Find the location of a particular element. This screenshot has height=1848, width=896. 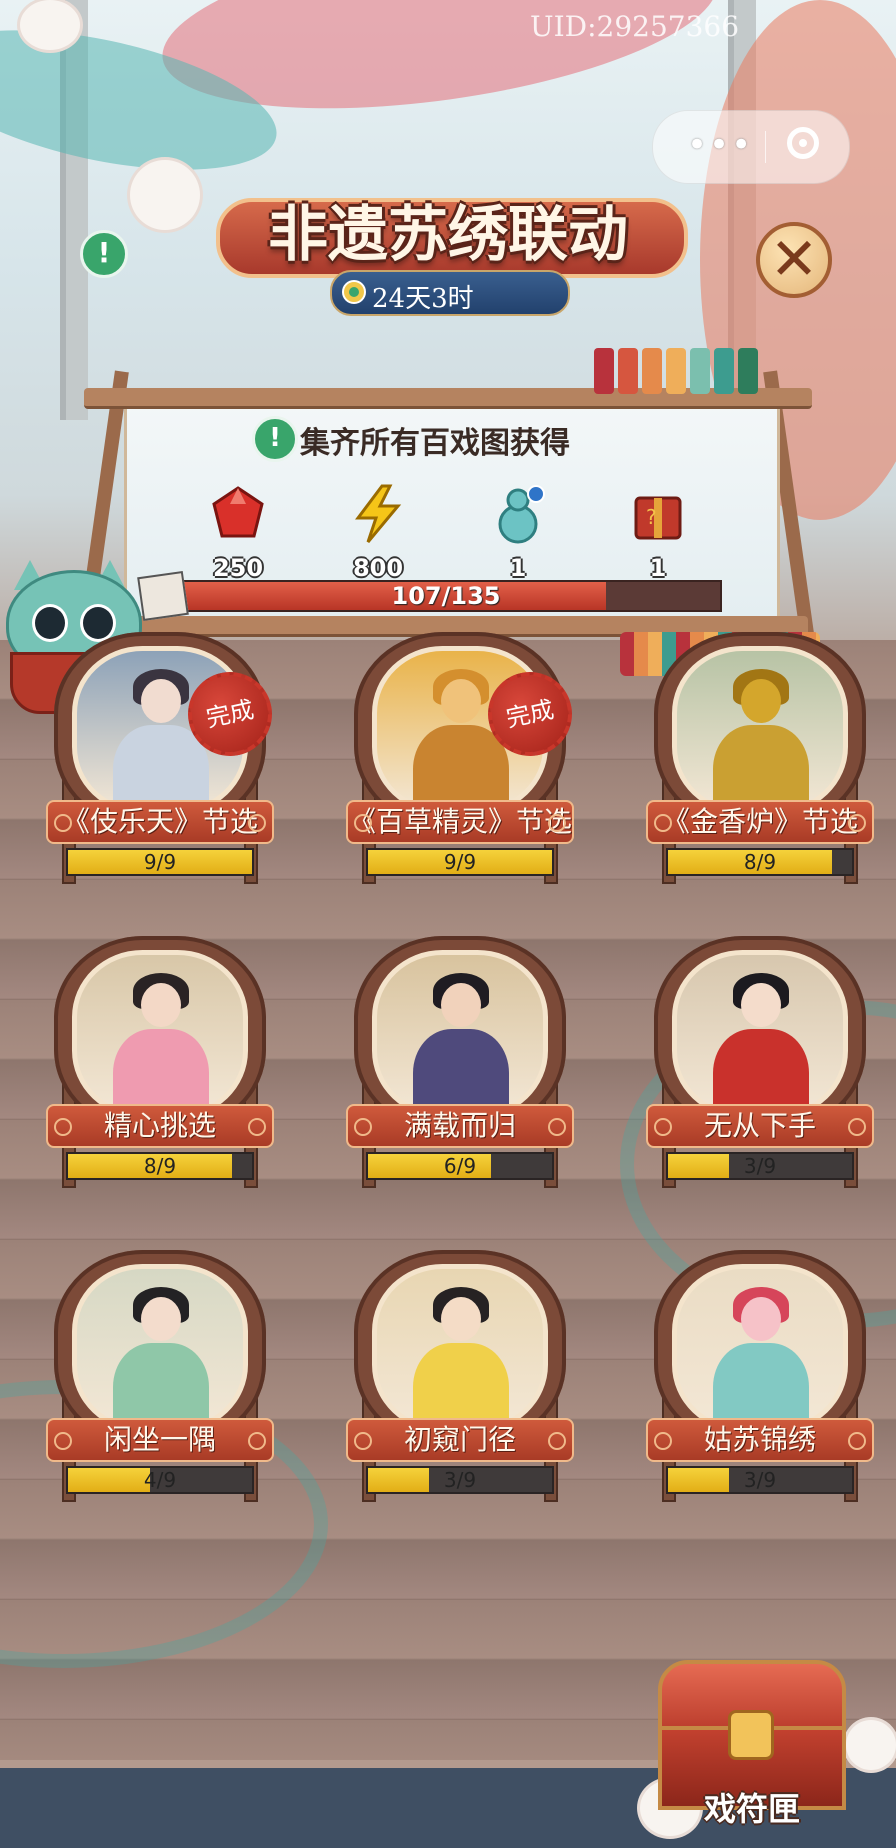

collection-card: 《金香炉》节选 8/9 is located at coordinates (760, 760).